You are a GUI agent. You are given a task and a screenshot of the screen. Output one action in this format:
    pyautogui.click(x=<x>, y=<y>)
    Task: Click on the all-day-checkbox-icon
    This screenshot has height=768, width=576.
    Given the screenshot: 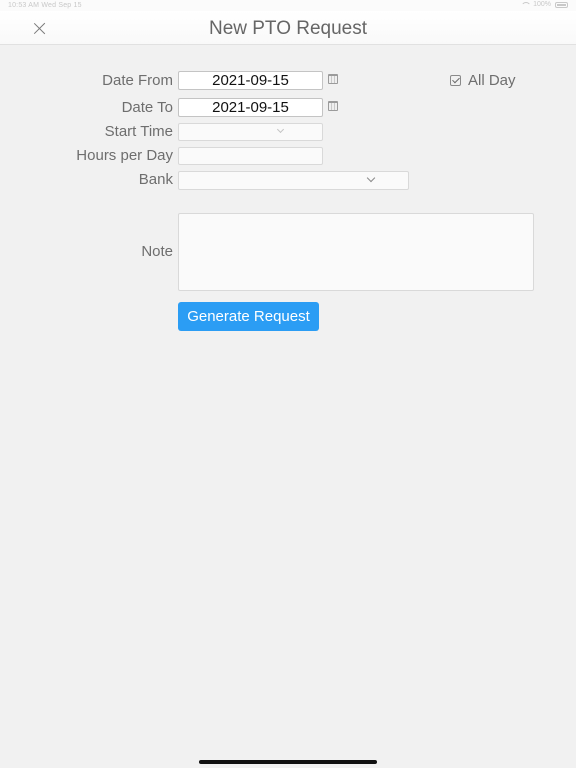 What is the action you would take?
    pyautogui.click(x=455, y=80)
    